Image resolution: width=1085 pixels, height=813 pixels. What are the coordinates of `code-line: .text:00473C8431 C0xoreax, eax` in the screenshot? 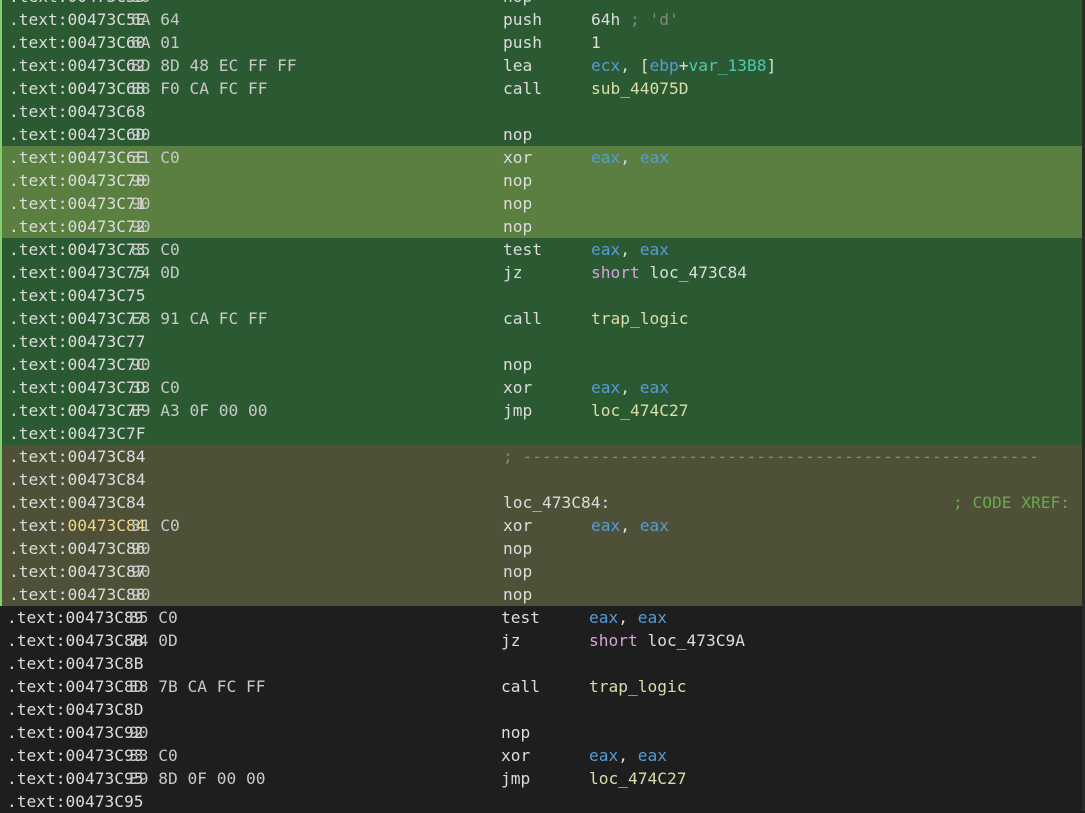 It's located at (541, 525).